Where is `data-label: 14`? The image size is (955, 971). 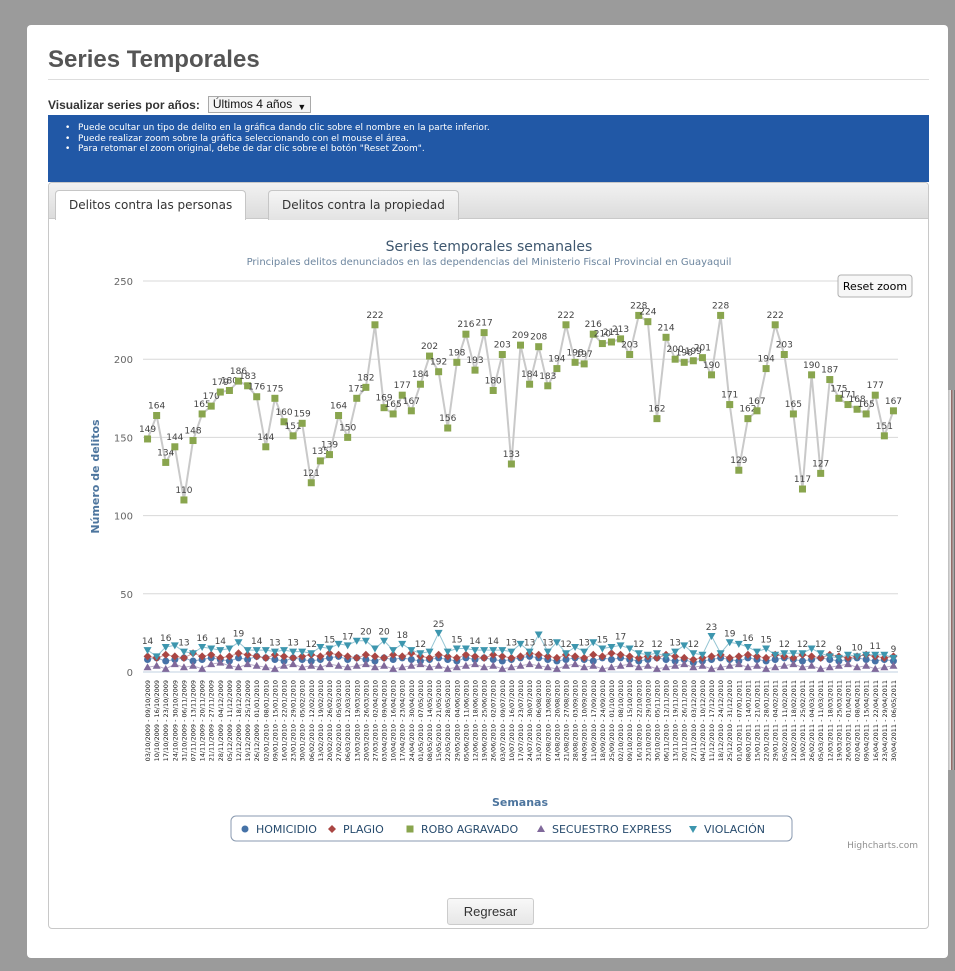
data-label: 14 is located at coordinates (221, 642).